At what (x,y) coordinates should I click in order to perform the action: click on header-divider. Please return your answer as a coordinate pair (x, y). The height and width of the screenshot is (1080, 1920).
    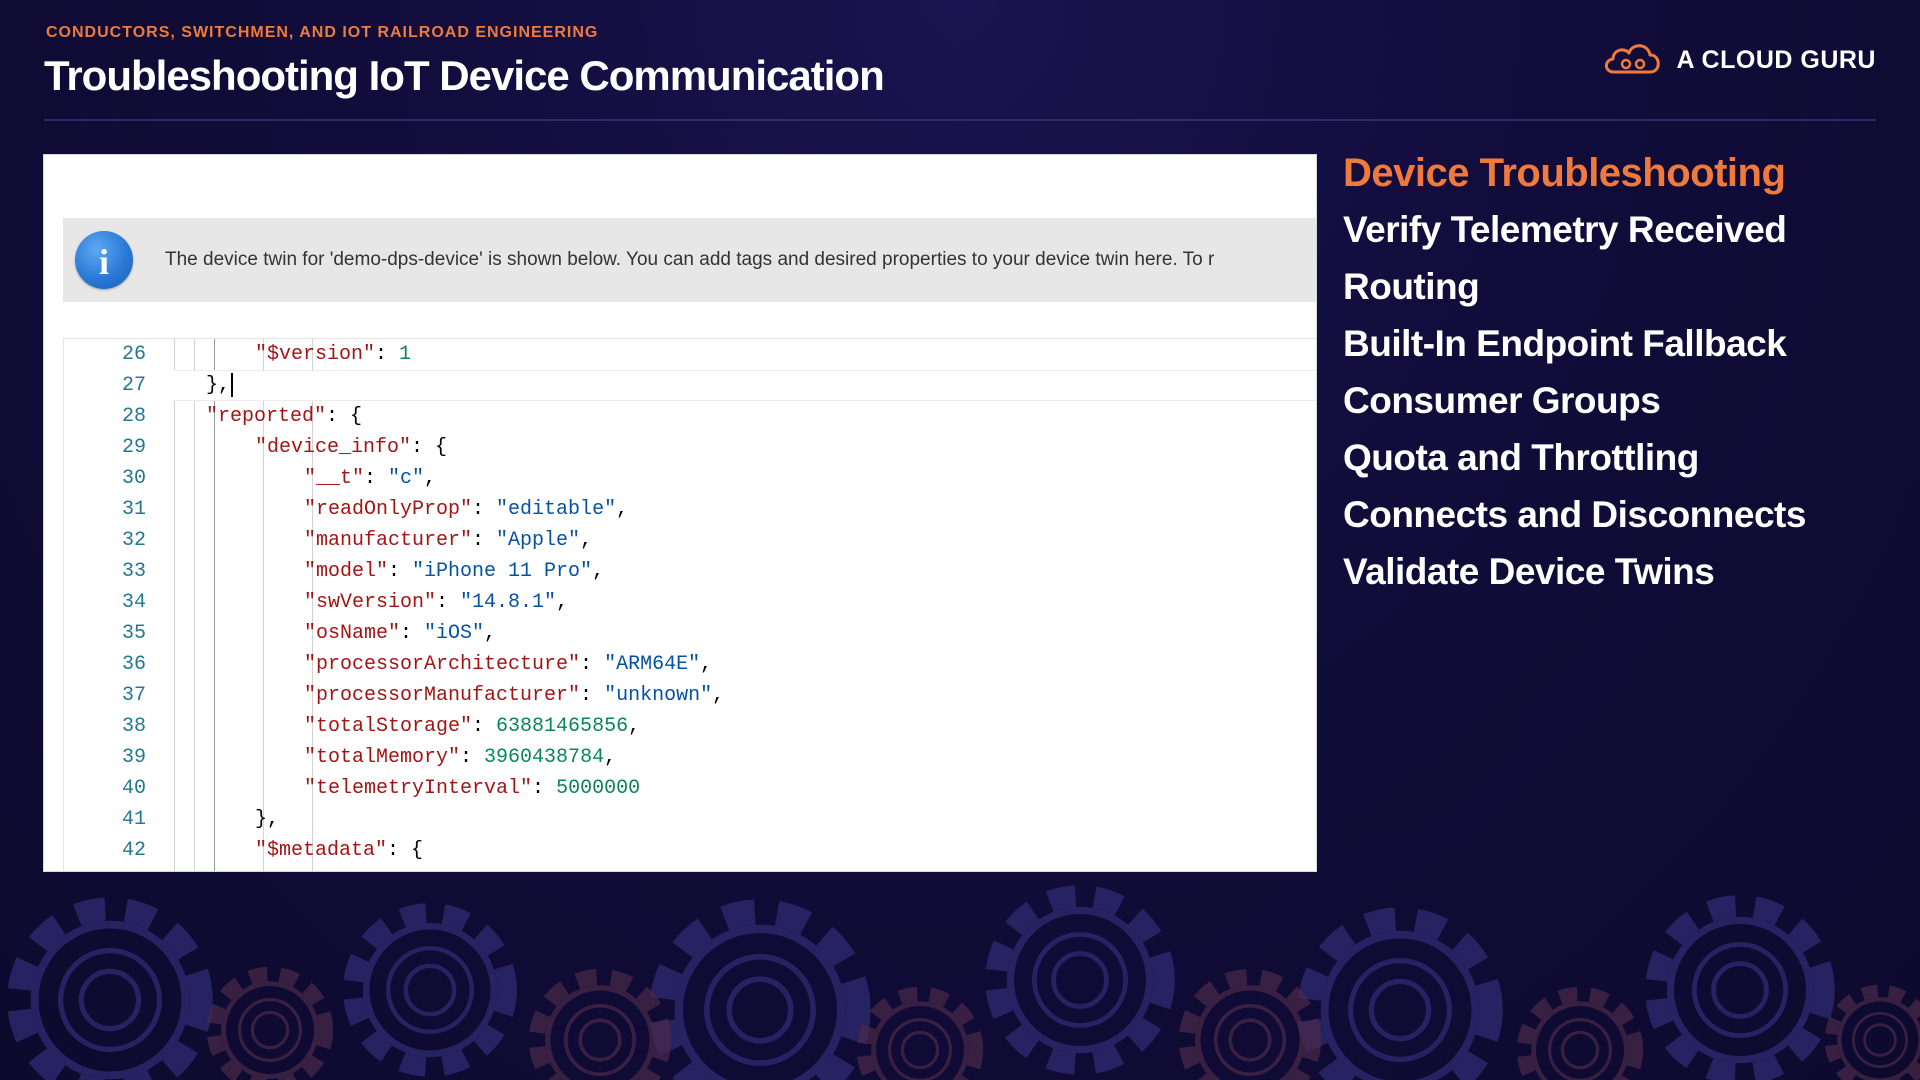
    Looking at the image, I should click on (960, 120).